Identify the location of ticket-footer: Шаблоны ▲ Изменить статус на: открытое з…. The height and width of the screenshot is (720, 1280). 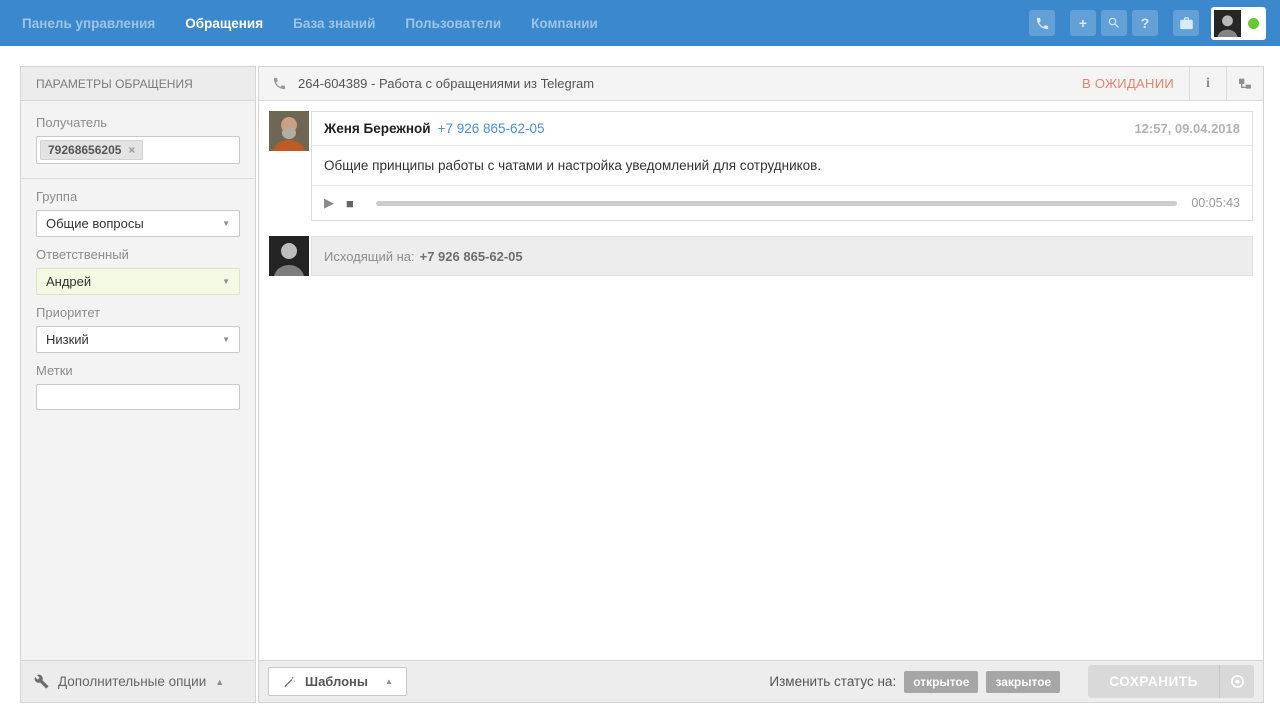
(761, 681).